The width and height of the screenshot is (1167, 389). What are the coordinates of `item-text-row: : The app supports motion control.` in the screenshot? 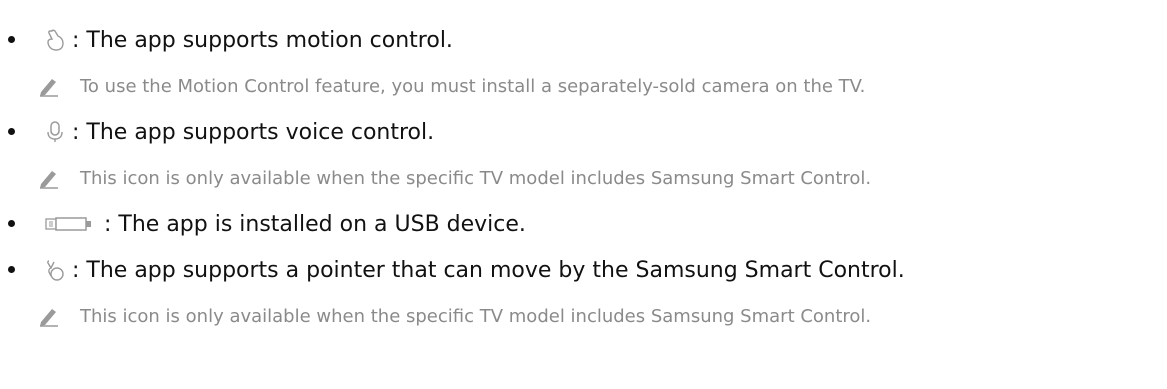 It's located at (248, 40).